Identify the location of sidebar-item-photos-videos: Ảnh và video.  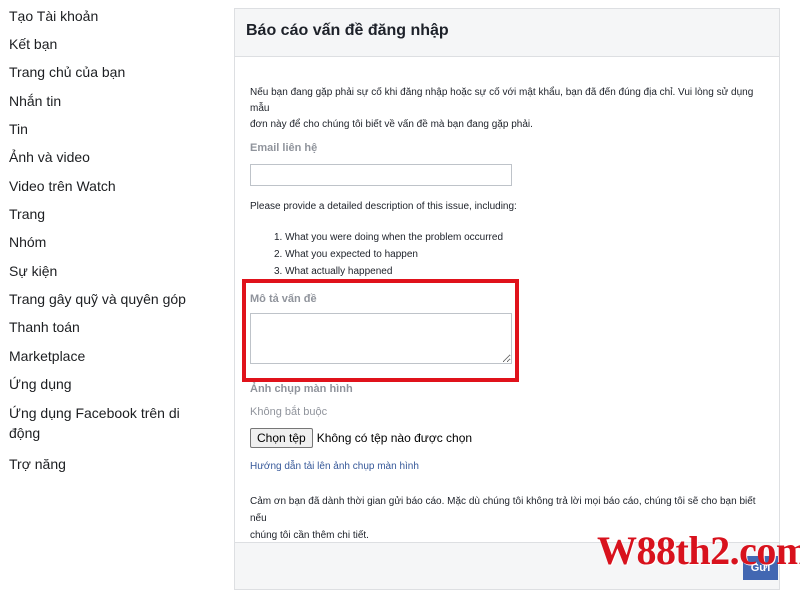
(49, 157).